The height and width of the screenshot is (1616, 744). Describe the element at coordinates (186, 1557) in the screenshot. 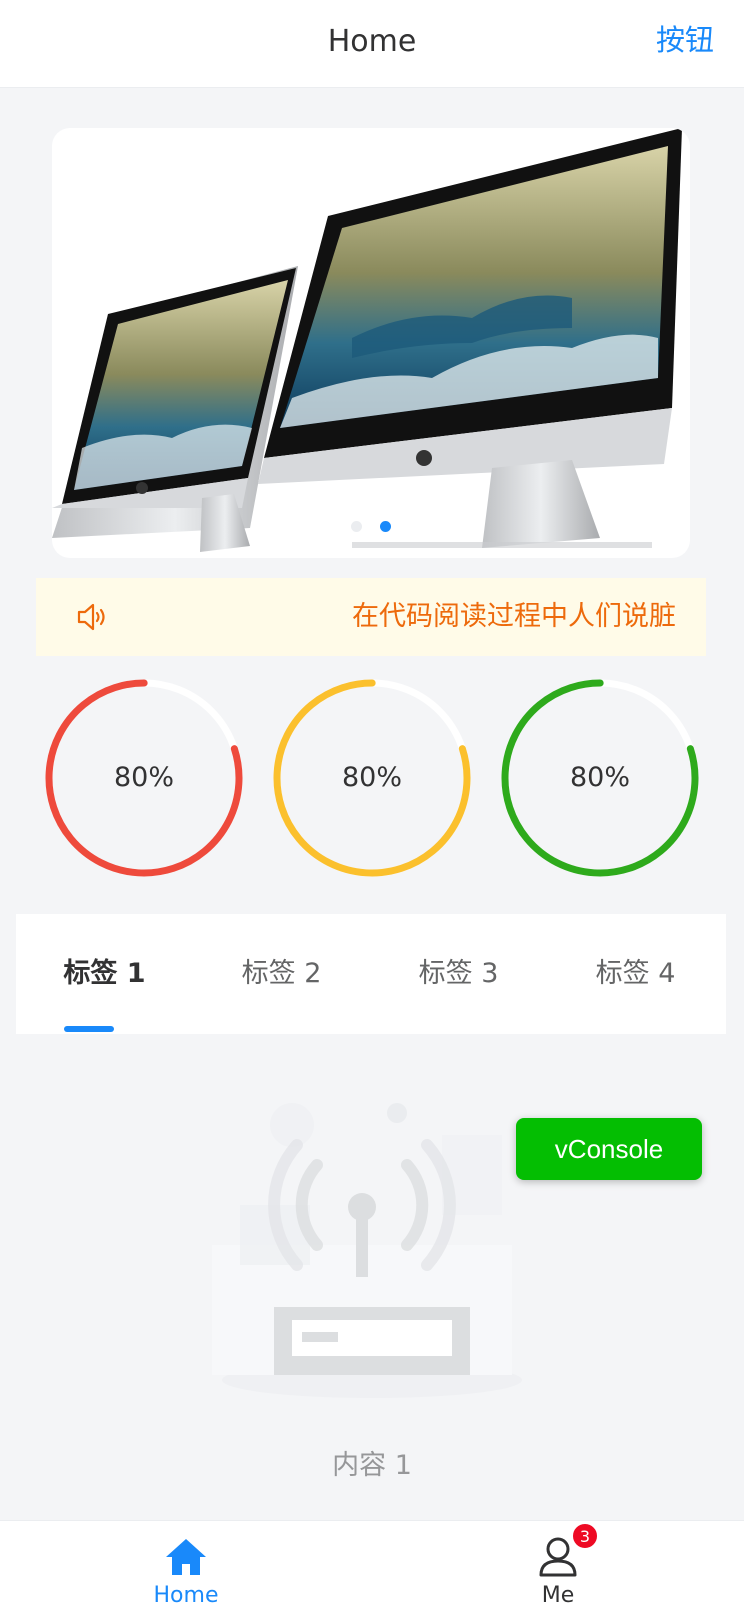

I see `home-icon` at that location.